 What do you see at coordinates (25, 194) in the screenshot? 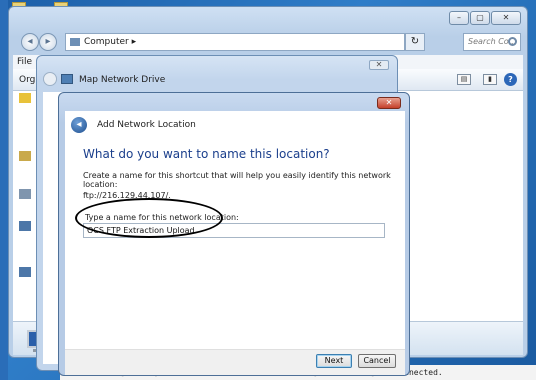
I see `drive-icon` at bounding box center [25, 194].